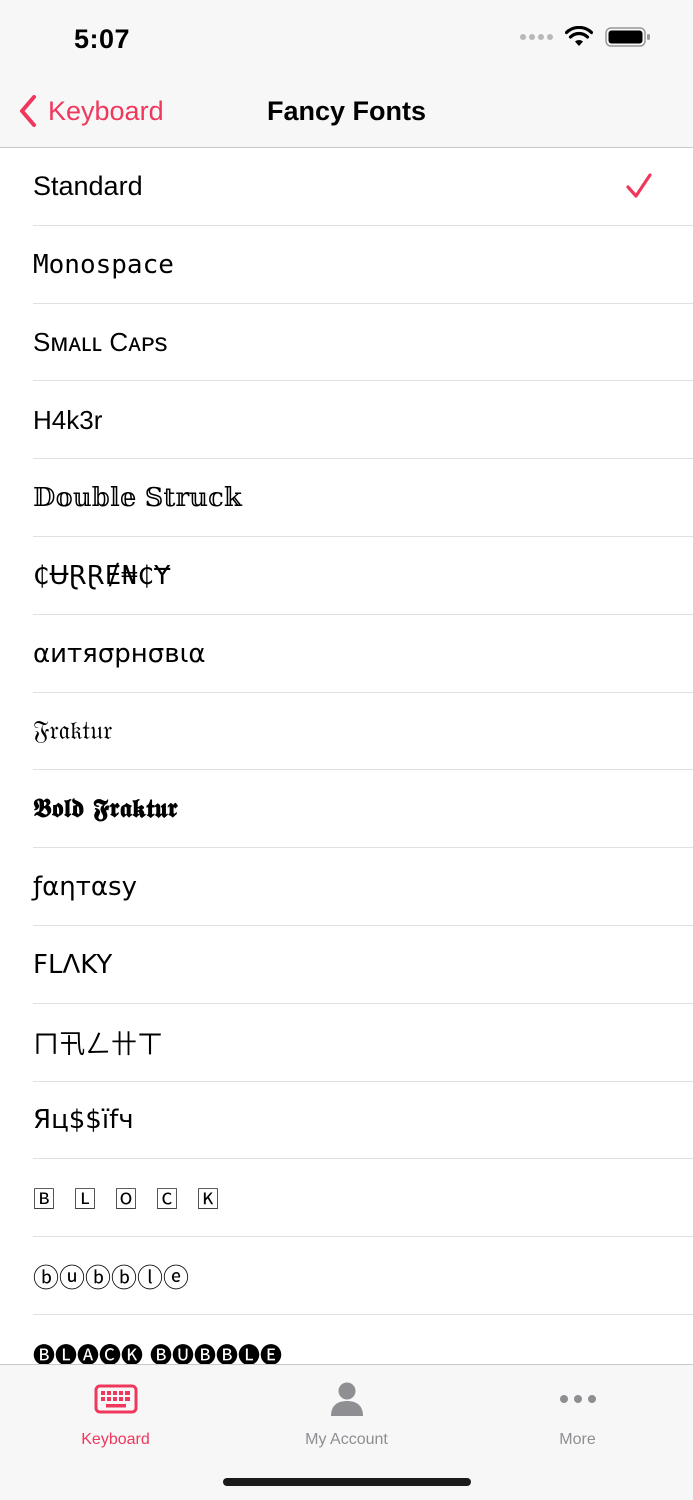 This screenshot has height=1500, width=693. Describe the element at coordinates (346, 498) in the screenshot. I see `font-option-double-struck: 𝔻𝕠𝕦𝕓𝕝𝕖 𝕊𝕥𝕣𝕦𝕔𝕜` at that location.